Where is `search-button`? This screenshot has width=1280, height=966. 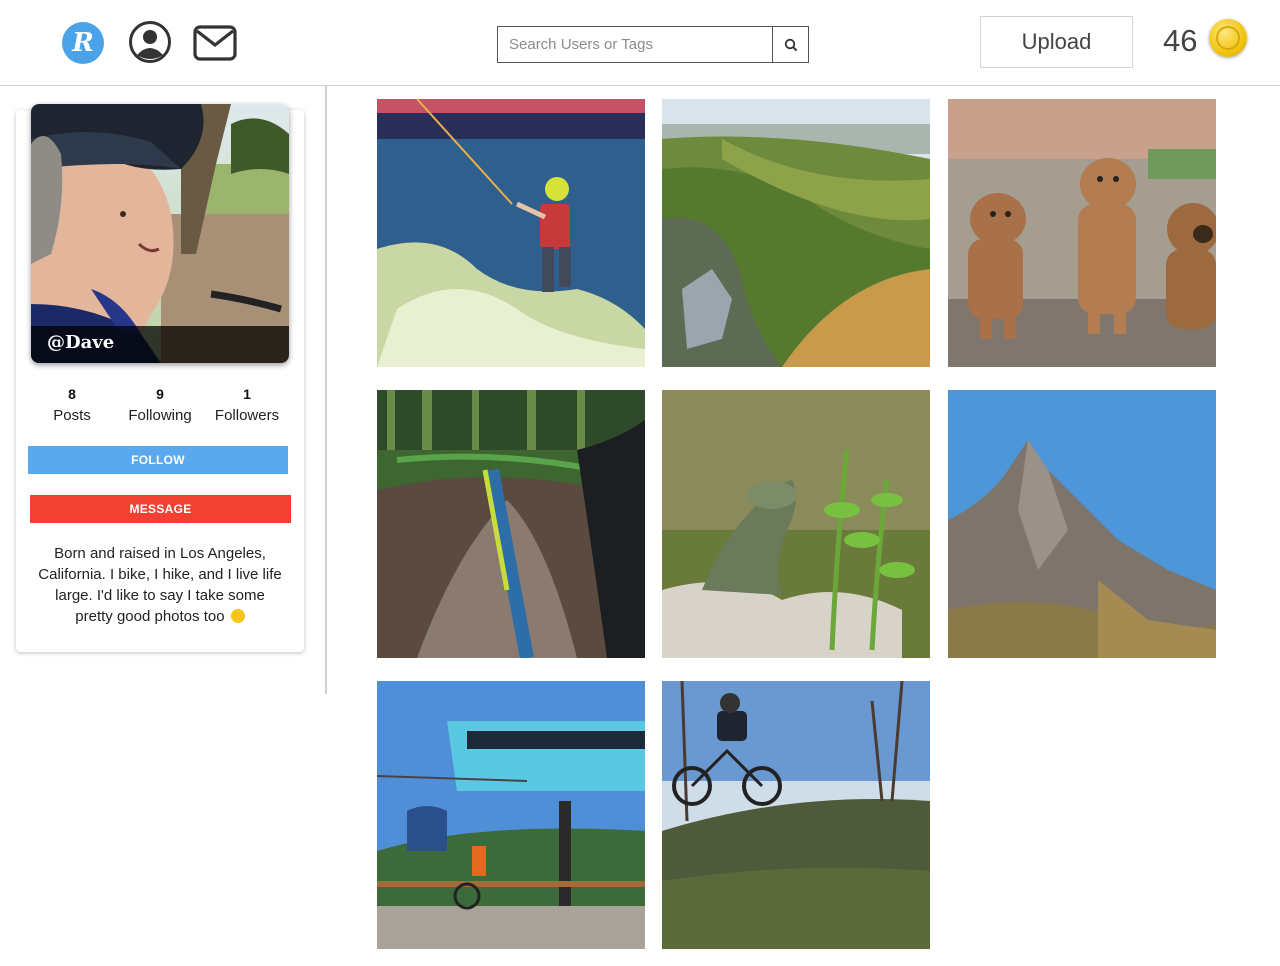 search-button is located at coordinates (790, 44).